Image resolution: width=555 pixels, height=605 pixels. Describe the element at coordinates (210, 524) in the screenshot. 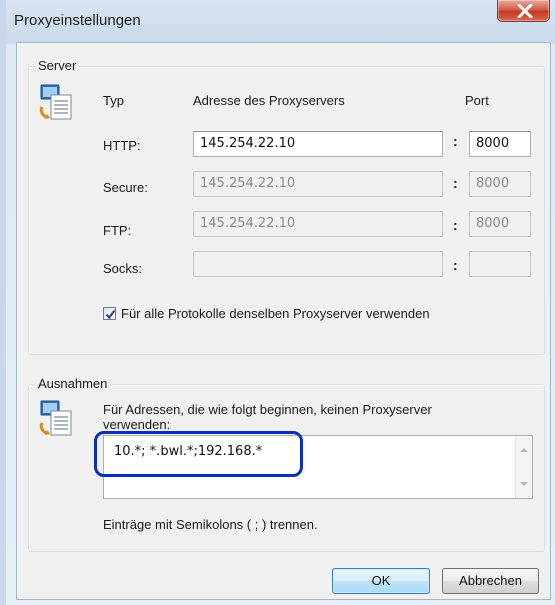

I see `exceptions-hint: Einträge mit Semikolons ( ; ) trennen.` at that location.